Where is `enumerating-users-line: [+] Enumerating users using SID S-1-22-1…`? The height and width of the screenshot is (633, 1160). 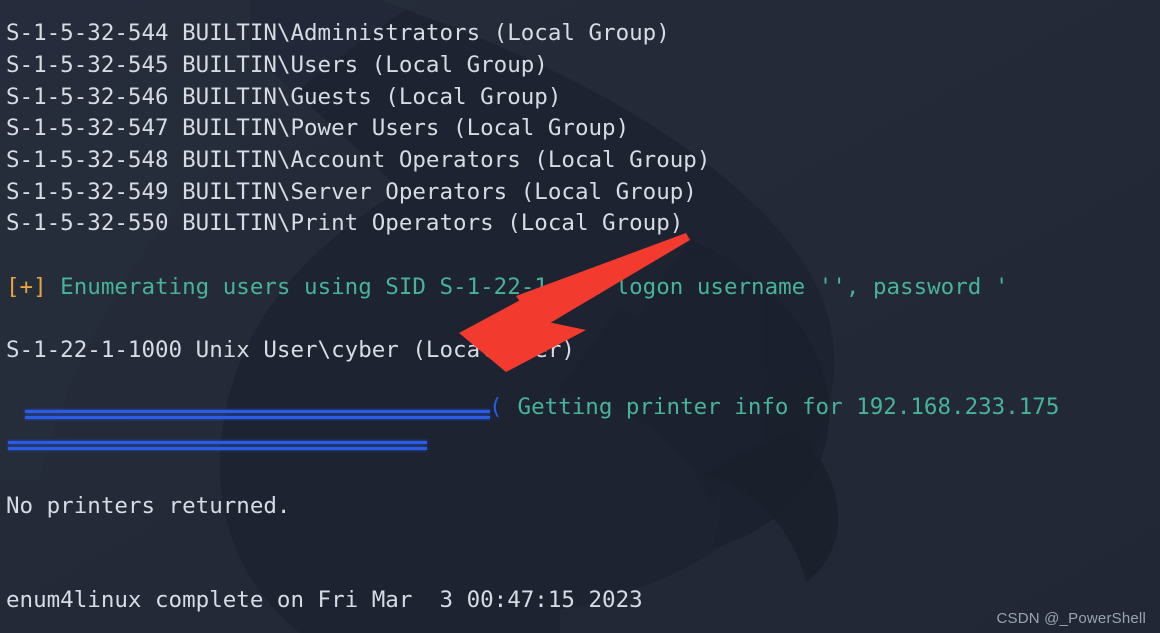 enumerating-users-line: [+] Enumerating users using SID S-1-22-1… is located at coordinates (507, 287).